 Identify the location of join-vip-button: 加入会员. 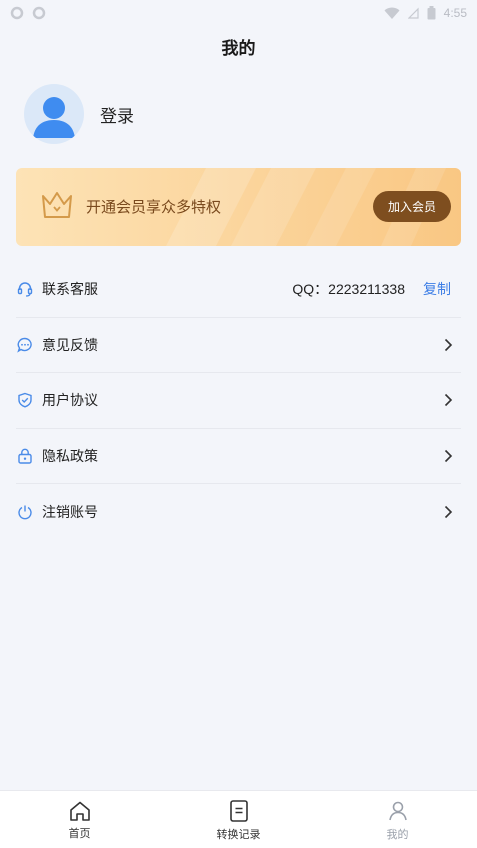
(412, 206).